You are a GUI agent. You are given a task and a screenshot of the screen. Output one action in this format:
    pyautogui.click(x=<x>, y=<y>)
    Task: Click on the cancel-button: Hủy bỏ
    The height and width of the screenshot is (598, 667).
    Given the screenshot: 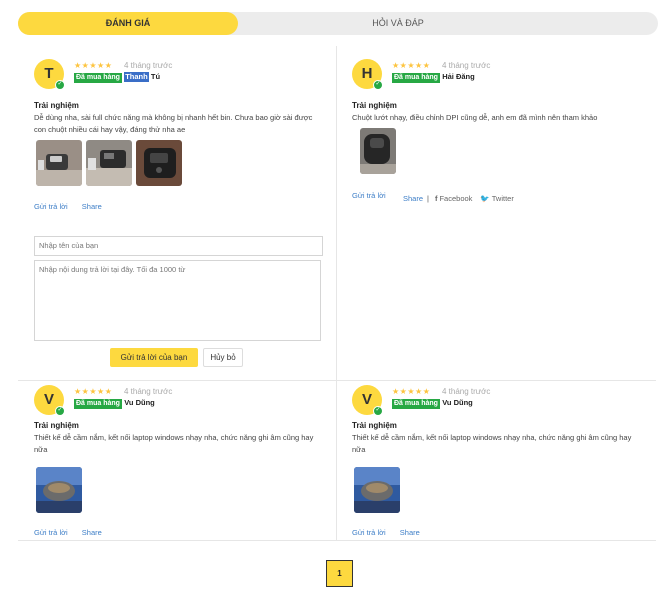 What is the action you would take?
    pyautogui.click(x=223, y=357)
    